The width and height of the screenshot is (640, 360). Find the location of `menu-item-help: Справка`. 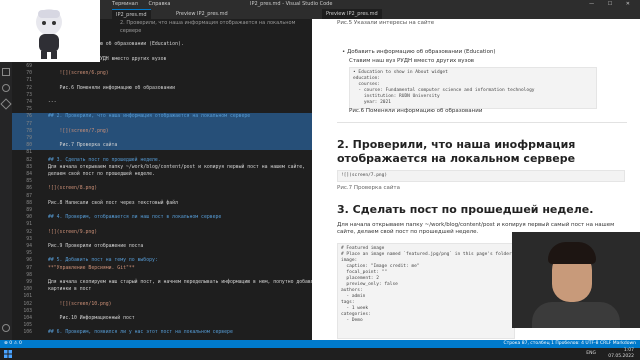

menu-item-help: Справка is located at coordinates (159, 4).